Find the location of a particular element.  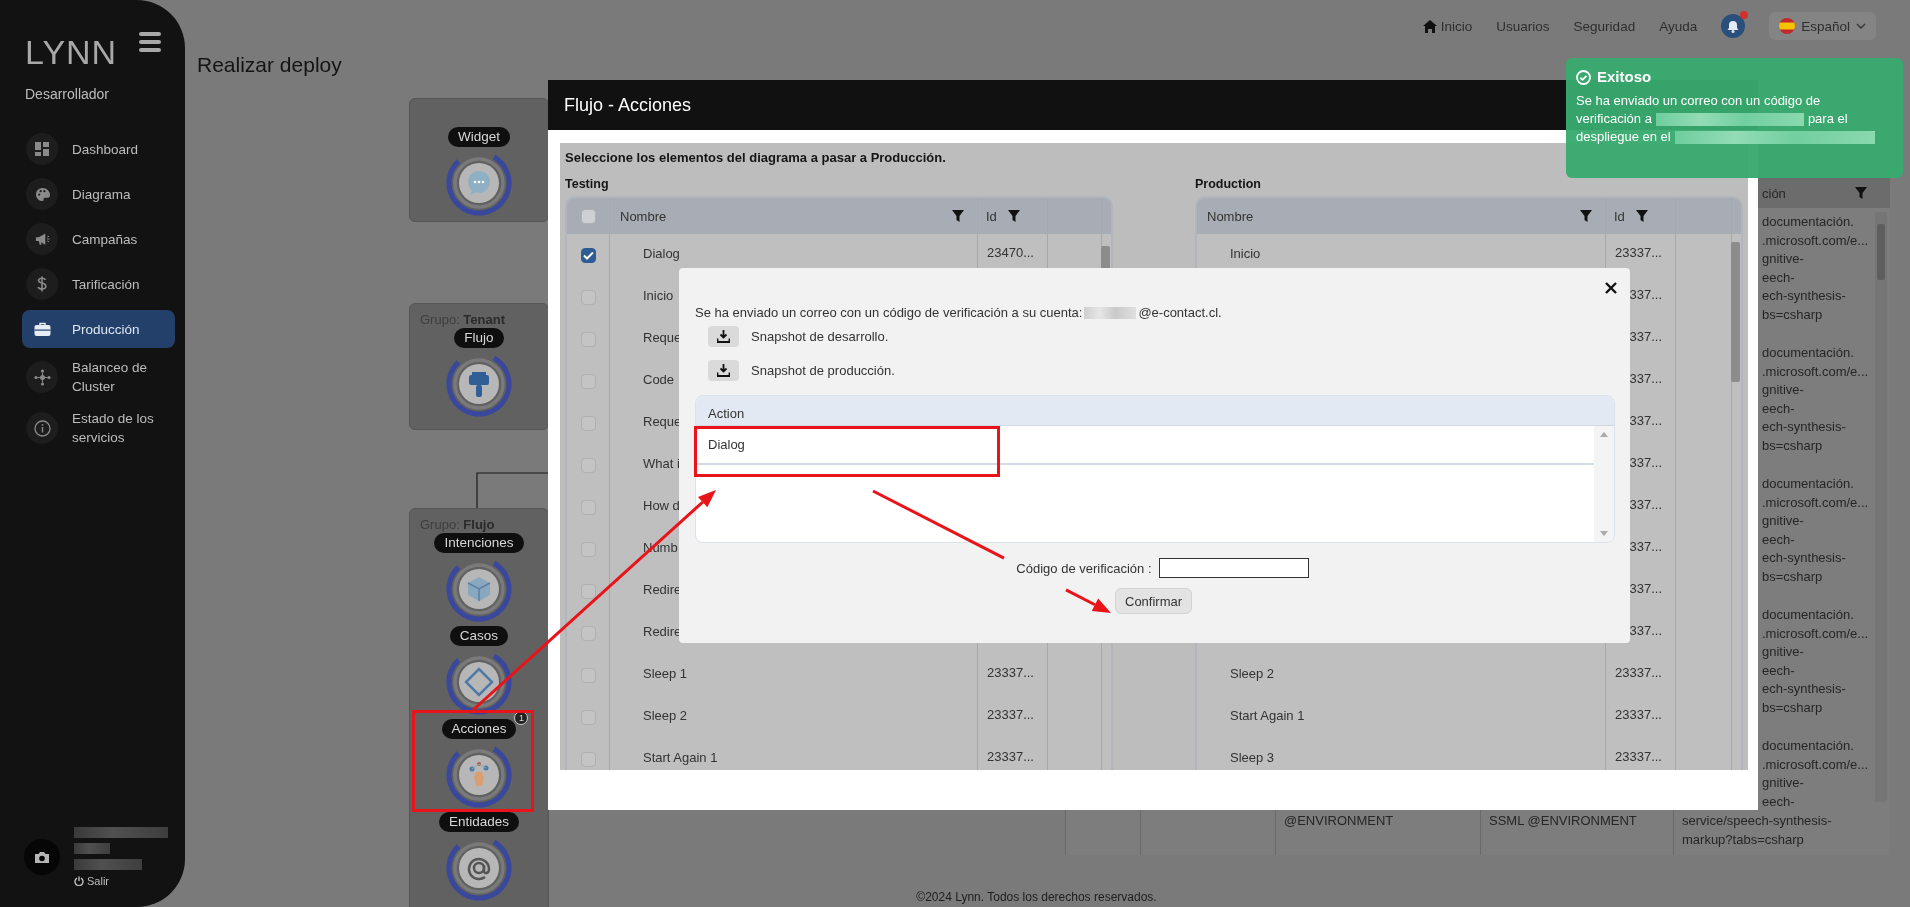

message-text: Se ha enviado un correo con un código de is located at coordinates (1698, 101).